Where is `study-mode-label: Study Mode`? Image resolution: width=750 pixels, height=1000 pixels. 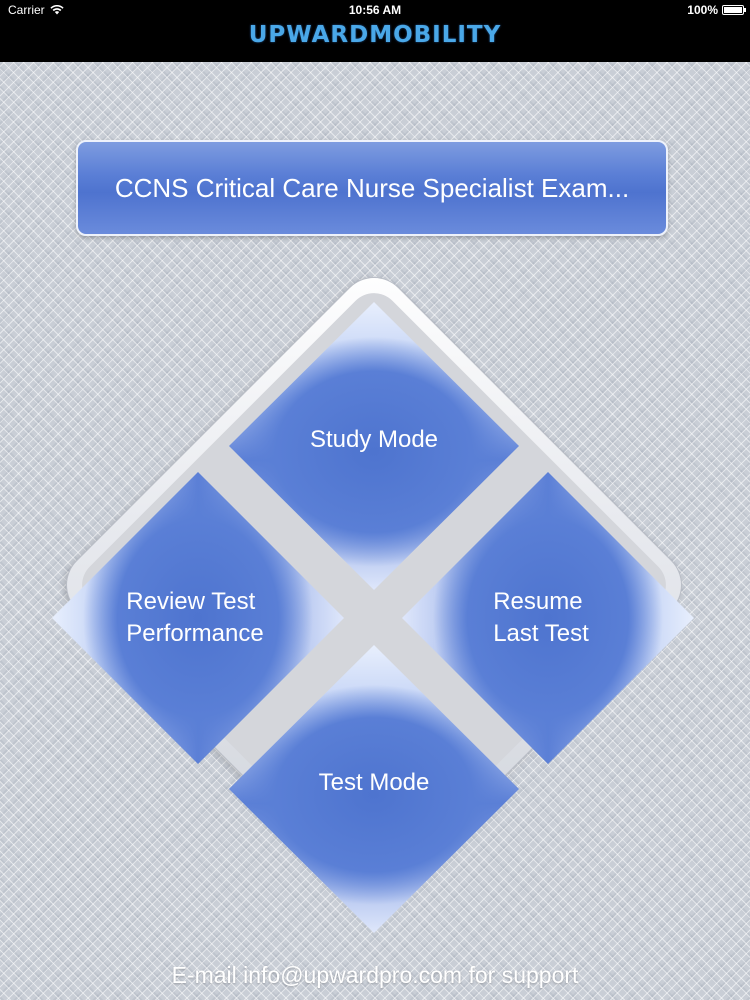
study-mode-label: Study Mode is located at coordinates (374, 439).